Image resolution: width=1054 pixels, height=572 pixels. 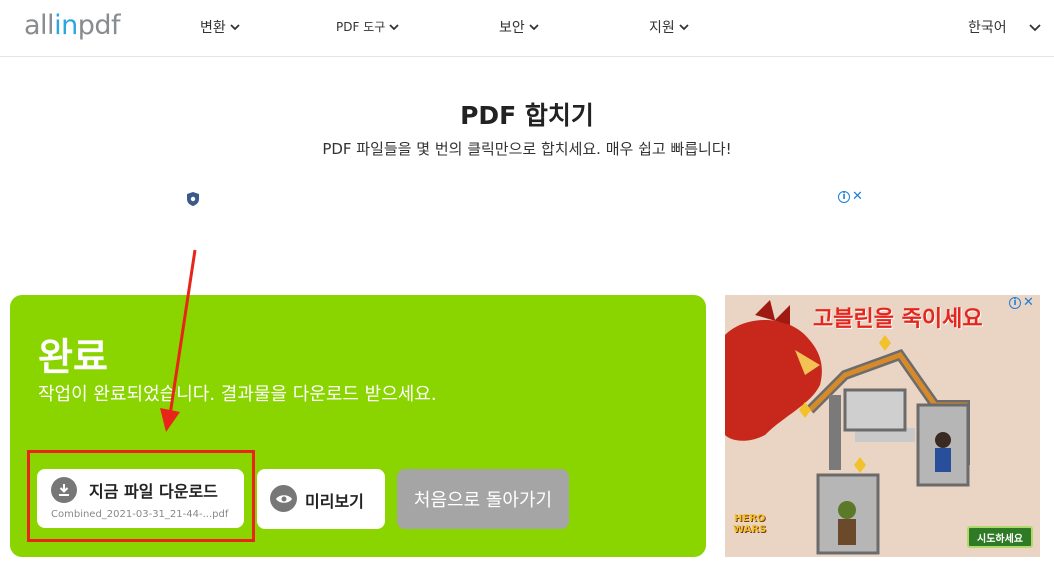 What do you see at coordinates (898, 319) in the screenshot?
I see `ad-headline: 고블린을 죽이세요` at bounding box center [898, 319].